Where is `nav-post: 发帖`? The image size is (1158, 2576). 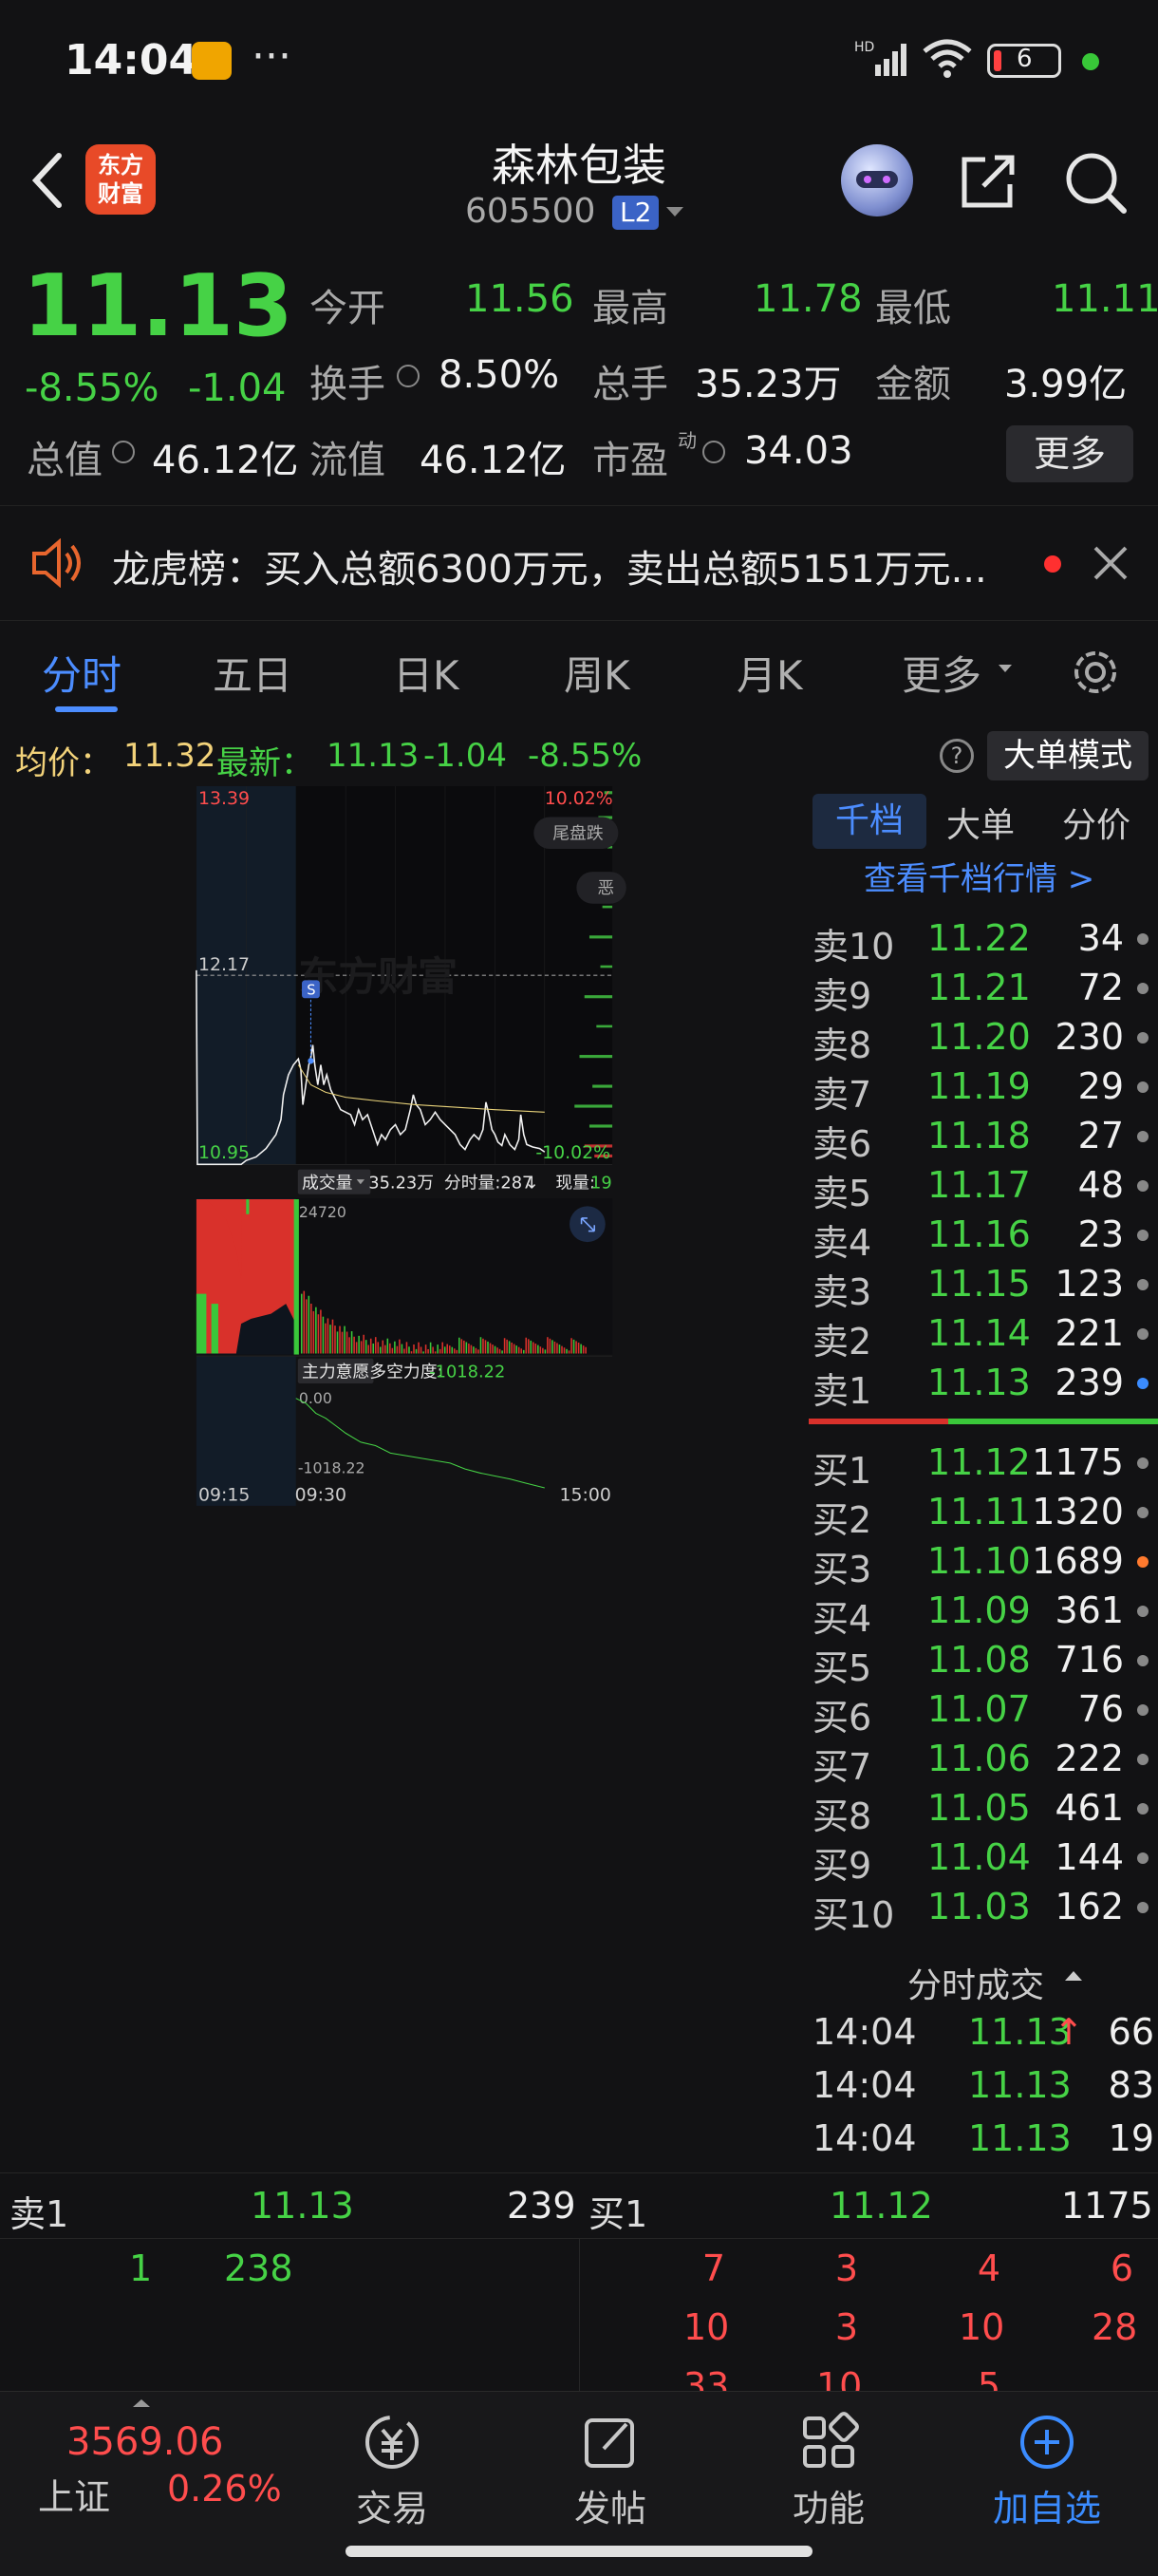 nav-post: 发帖 is located at coordinates (610, 2463).